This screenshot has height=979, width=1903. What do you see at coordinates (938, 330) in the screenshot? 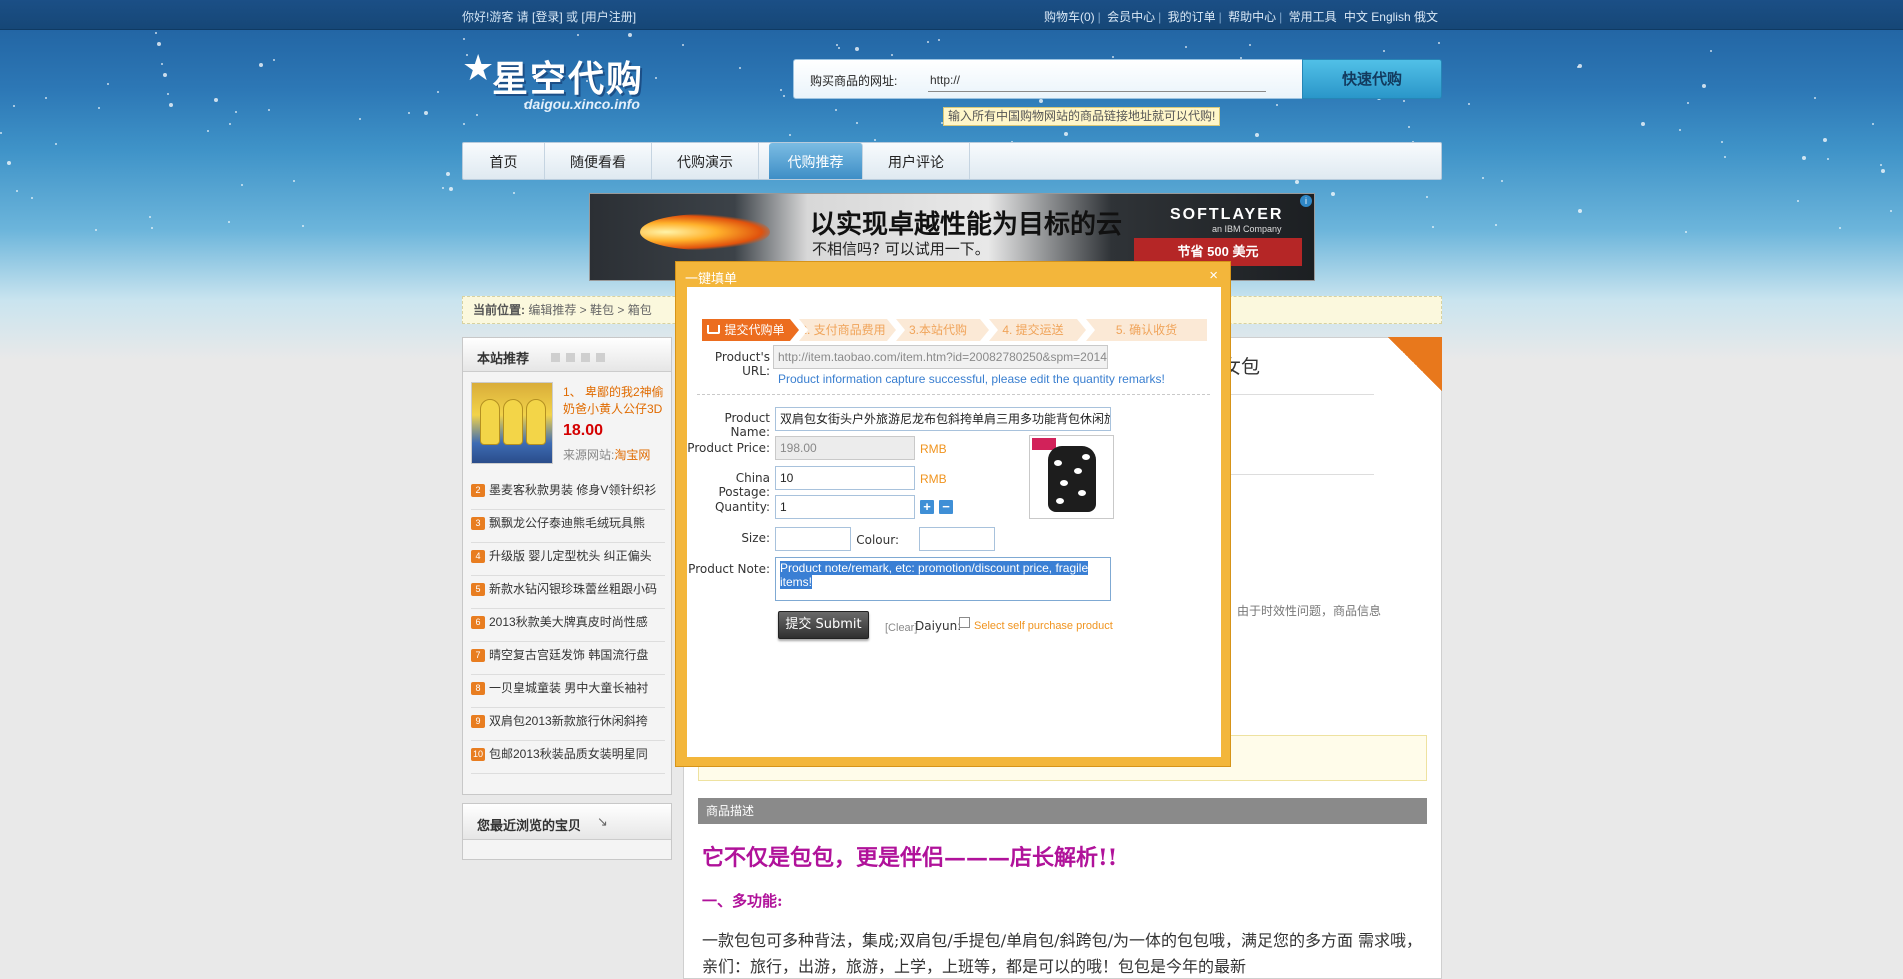
I see `step-purchase: 3.本站代购` at bounding box center [938, 330].